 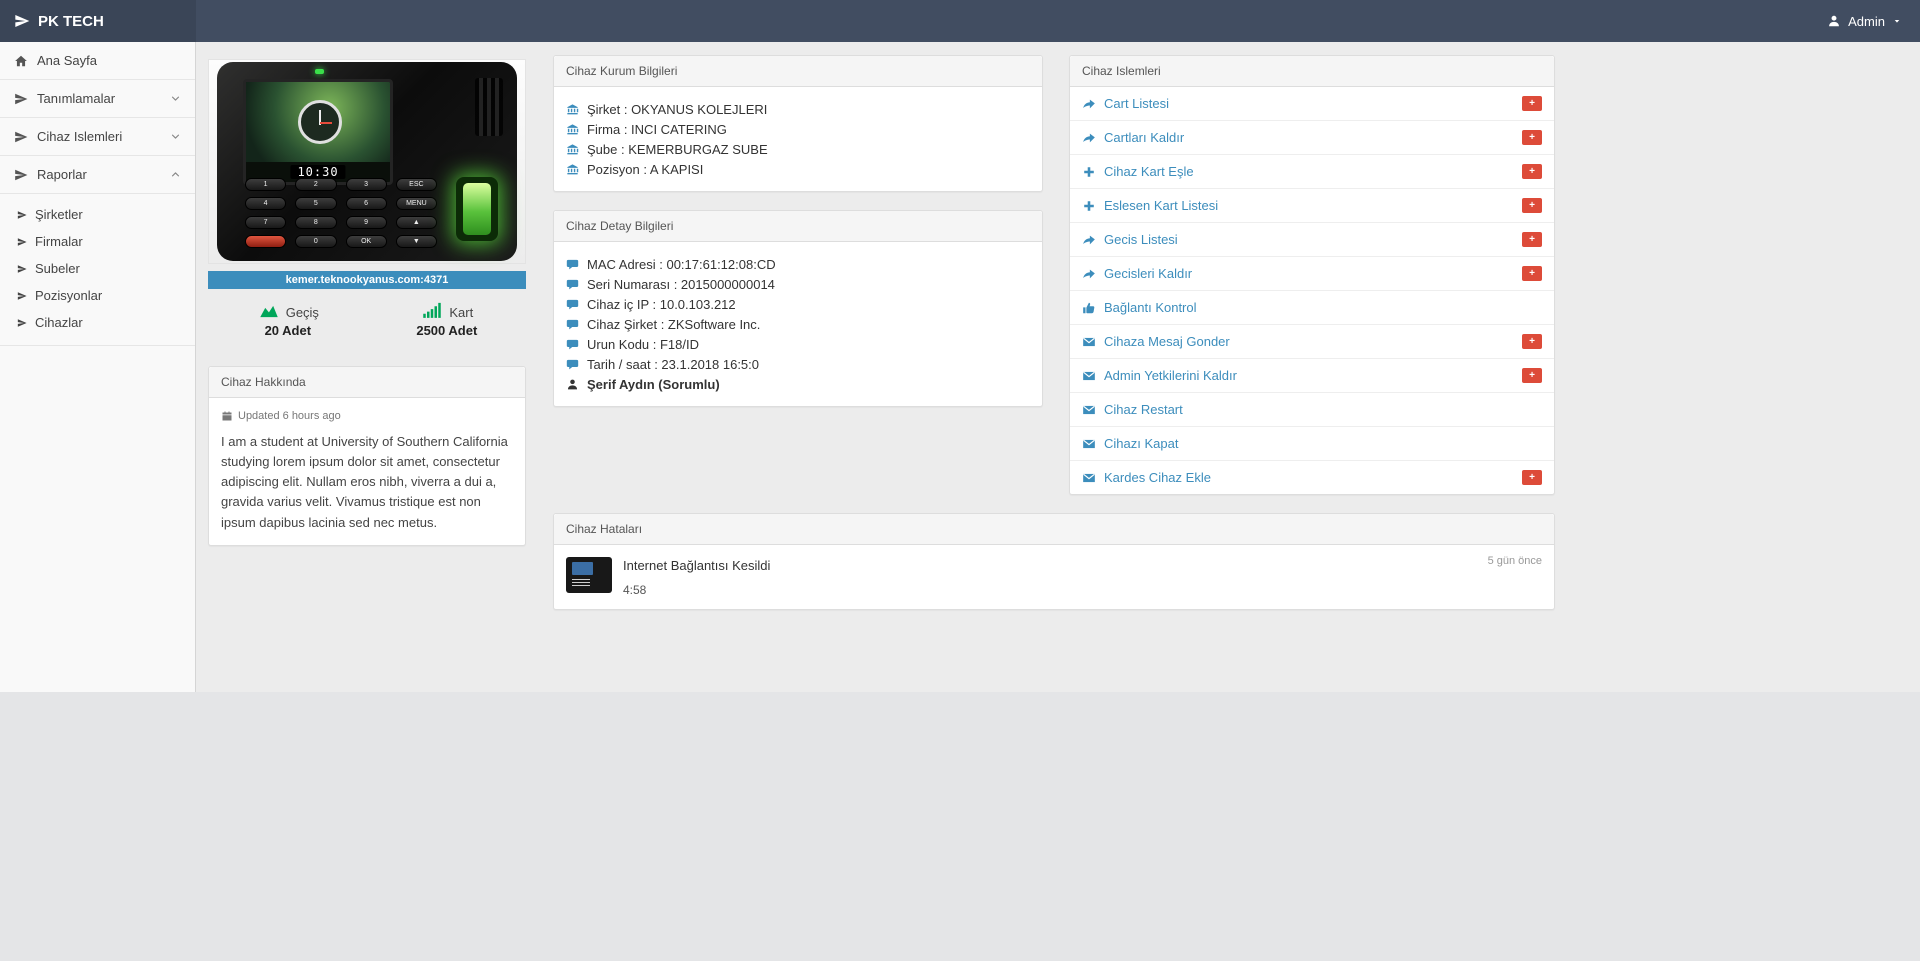 I want to click on user-label: Admin, so click(x=1866, y=21).